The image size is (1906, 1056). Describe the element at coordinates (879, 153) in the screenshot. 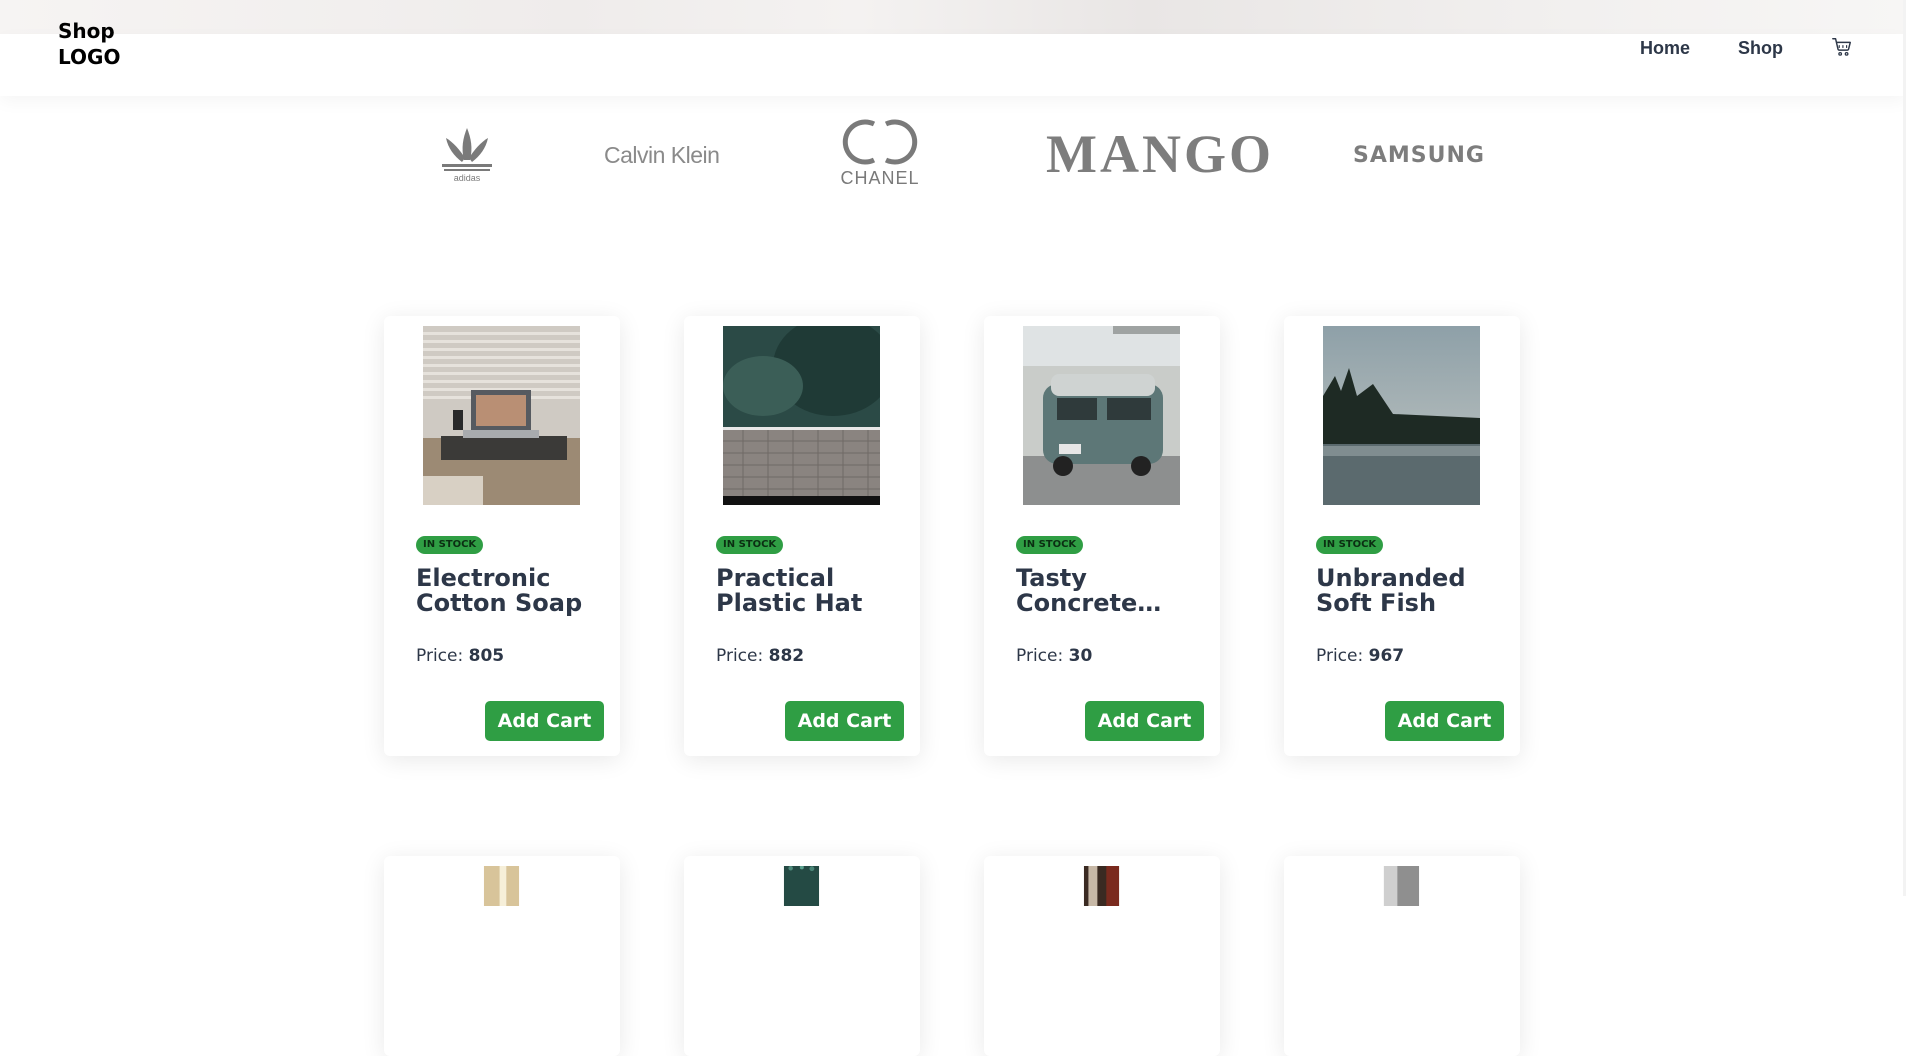

I see `chanel-logo: CHANEL` at that location.